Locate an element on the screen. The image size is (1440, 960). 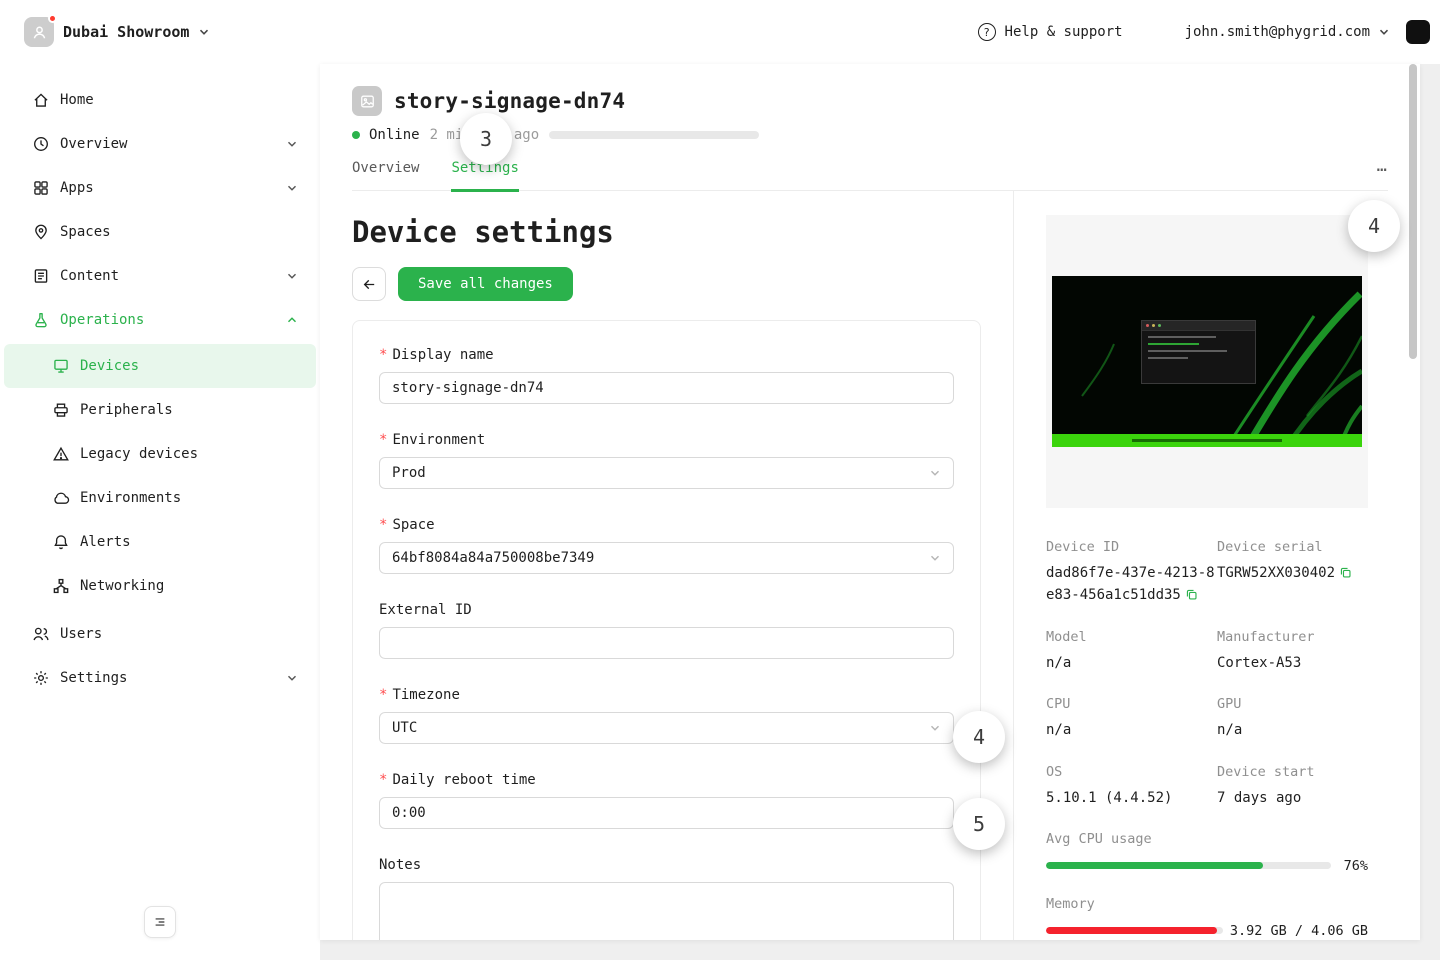
org-switcher: Dubai Showroom is located at coordinates (117, 30).